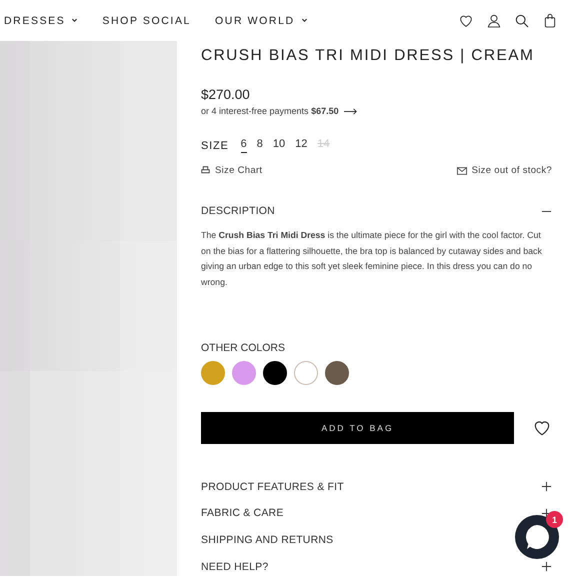  What do you see at coordinates (522, 20) in the screenshot?
I see `search-icon` at bounding box center [522, 20].